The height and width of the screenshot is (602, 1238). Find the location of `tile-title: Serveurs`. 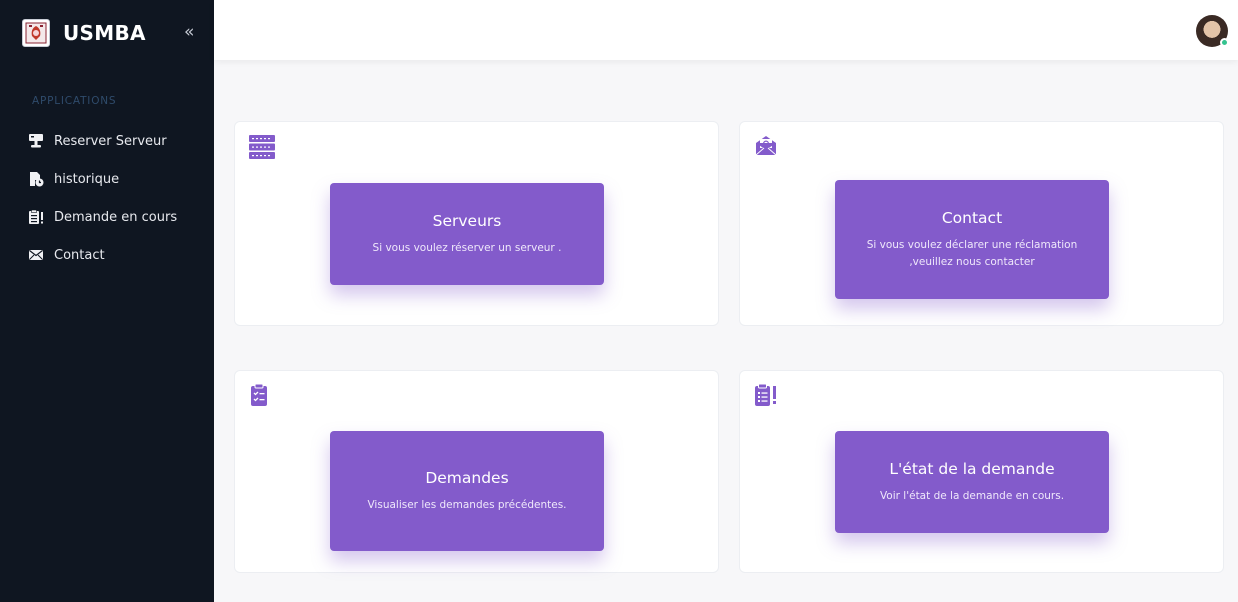

tile-title: Serveurs is located at coordinates (467, 220).